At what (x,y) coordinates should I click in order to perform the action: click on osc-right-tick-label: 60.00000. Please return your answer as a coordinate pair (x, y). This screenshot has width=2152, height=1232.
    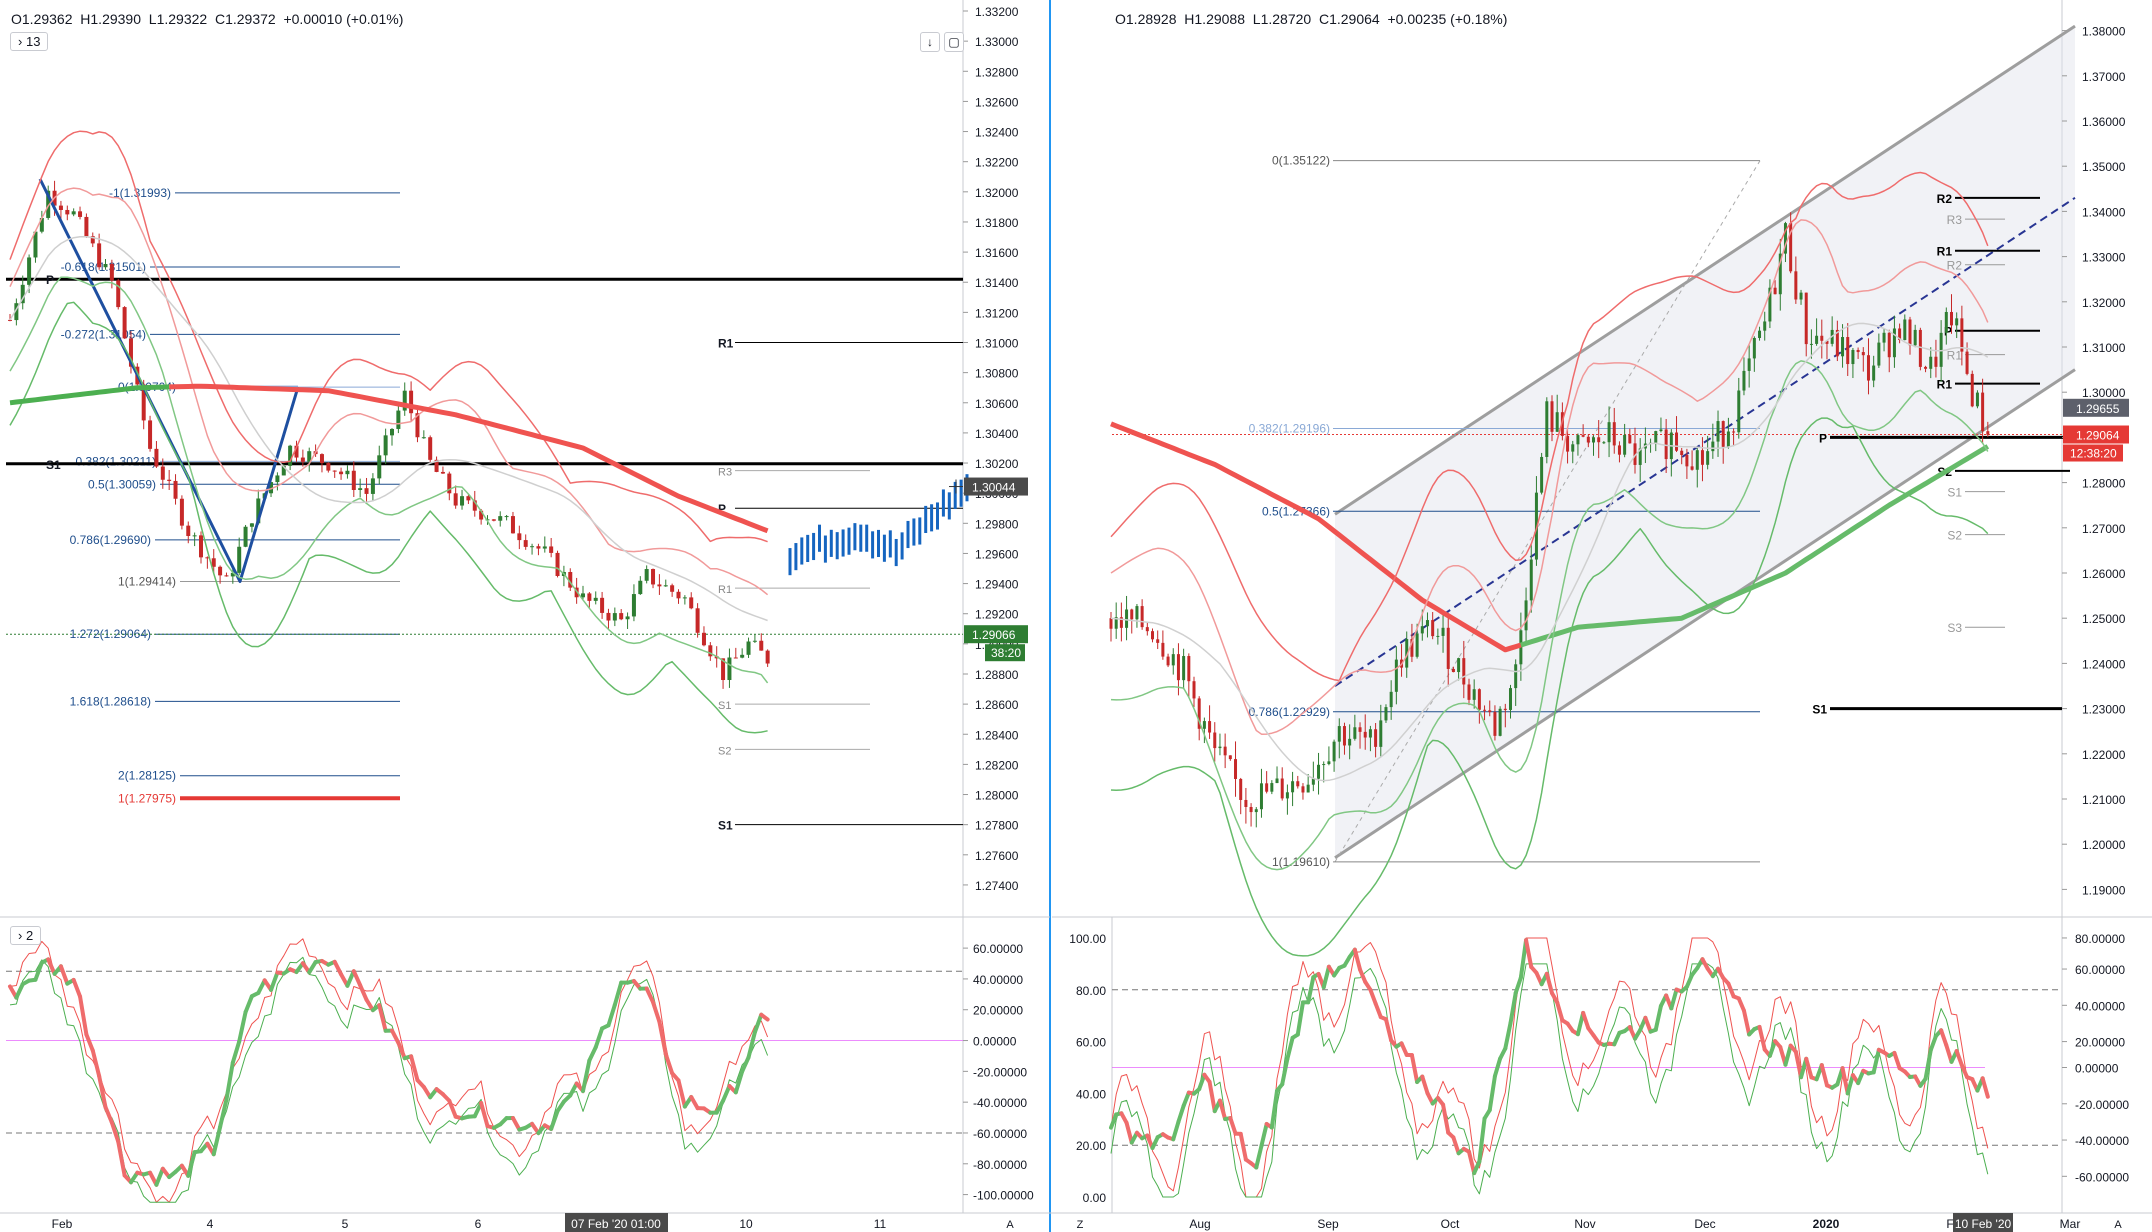
    Looking at the image, I should click on (2100, 970).